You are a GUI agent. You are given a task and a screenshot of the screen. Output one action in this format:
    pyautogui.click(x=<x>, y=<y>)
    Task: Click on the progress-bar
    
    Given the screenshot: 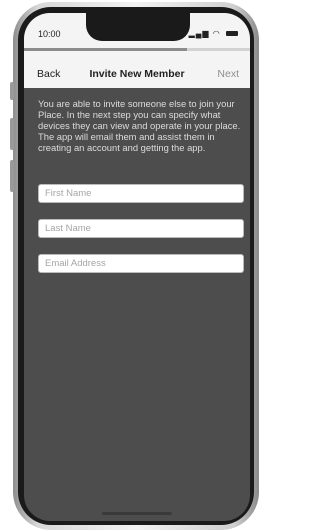 What is the action you would take?
    pyautogui.click(x=137, y=49)
    